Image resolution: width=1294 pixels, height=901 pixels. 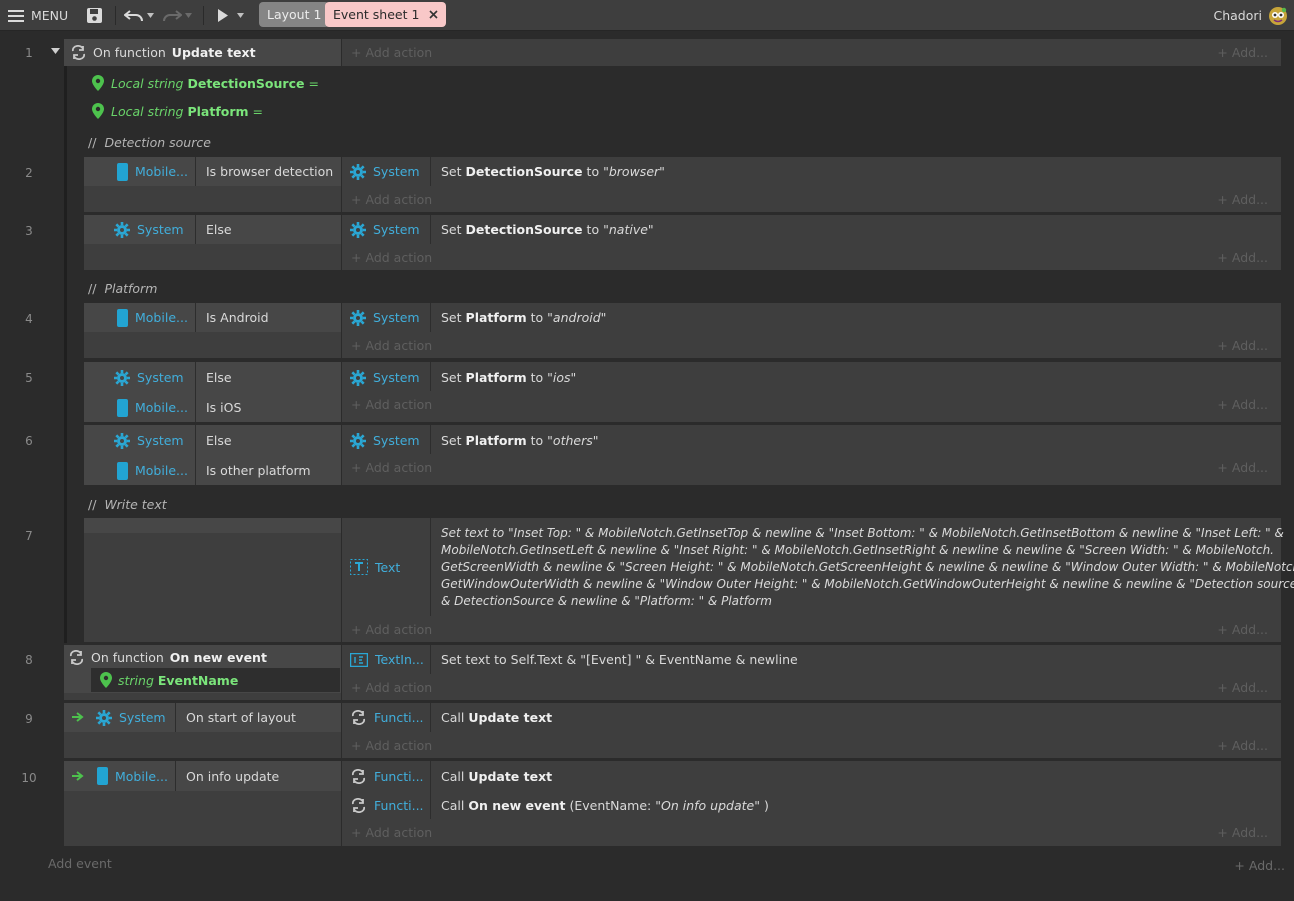 I want to click on action-text: Set Platform to "others", so click(x=519, y=440).